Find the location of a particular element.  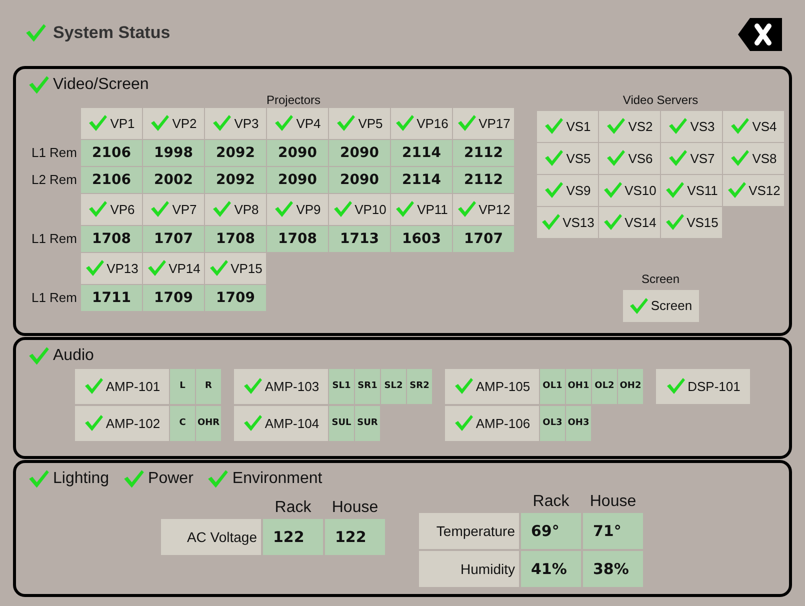

close-icon is located at coordinates (760, 34).